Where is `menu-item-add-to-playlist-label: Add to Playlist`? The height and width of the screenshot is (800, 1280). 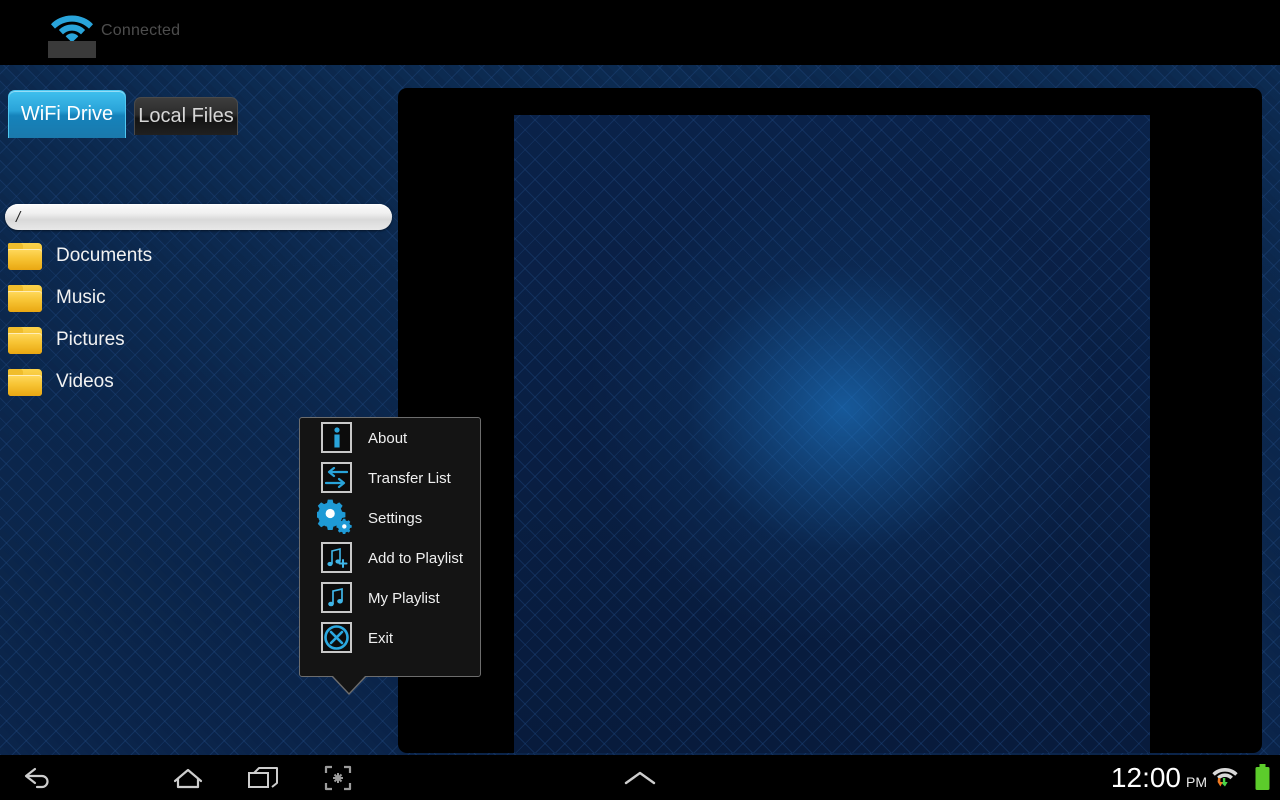 menu-item-add-to-playlist-label: Add to Playlist is located at coordinates (416, 558).